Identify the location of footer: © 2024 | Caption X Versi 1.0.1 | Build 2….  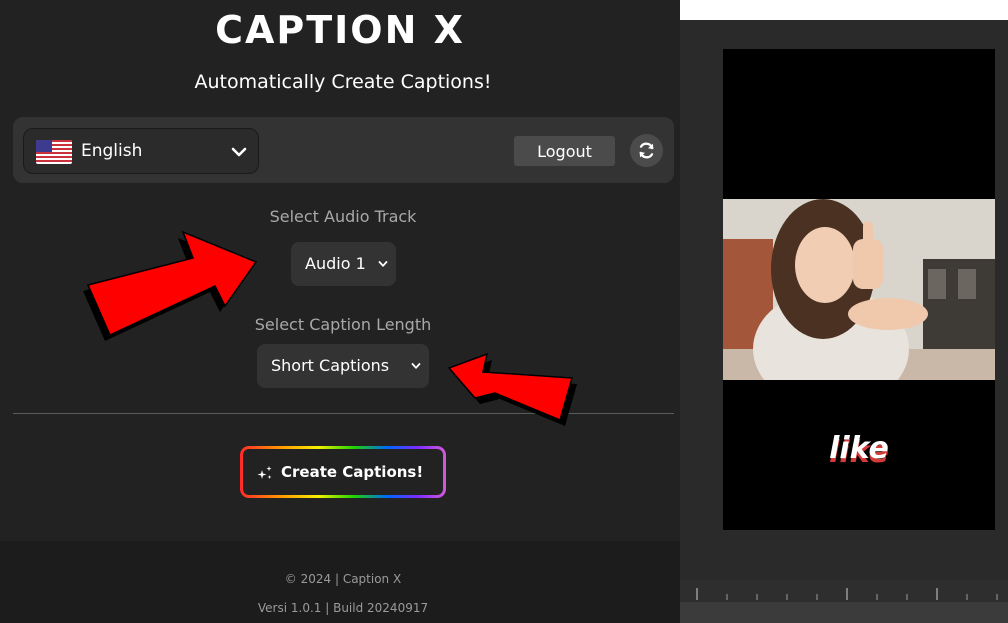
(340, 582).